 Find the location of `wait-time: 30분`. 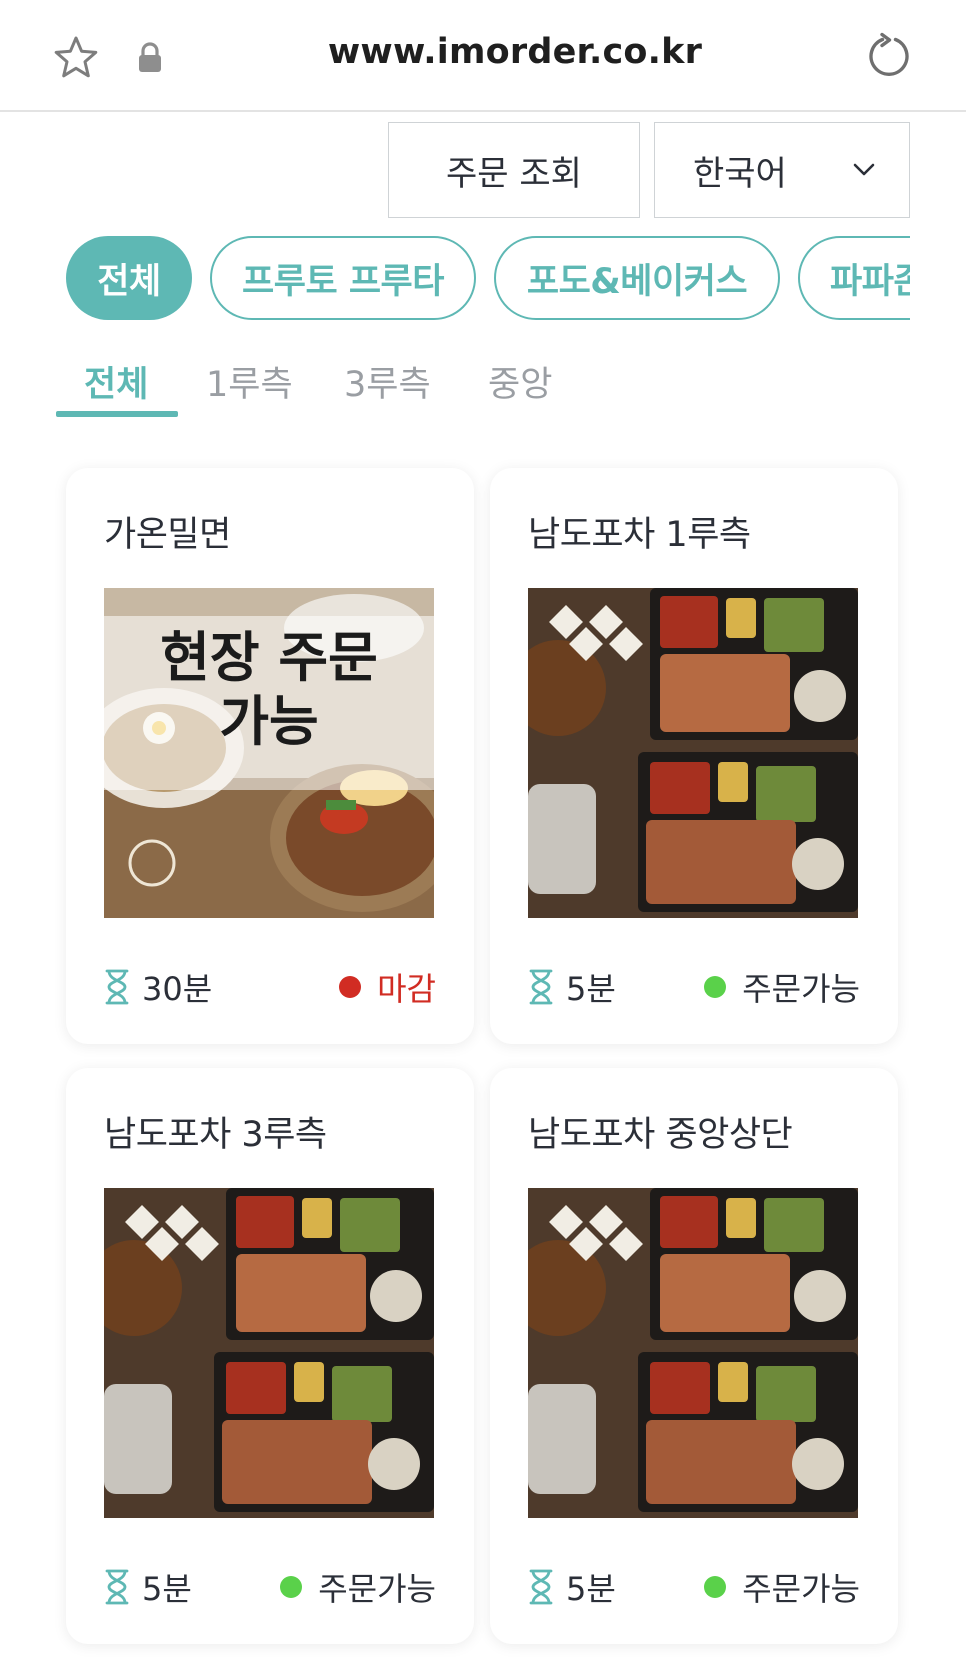

wait-time: 30분 is located at coordinates (158, 987).